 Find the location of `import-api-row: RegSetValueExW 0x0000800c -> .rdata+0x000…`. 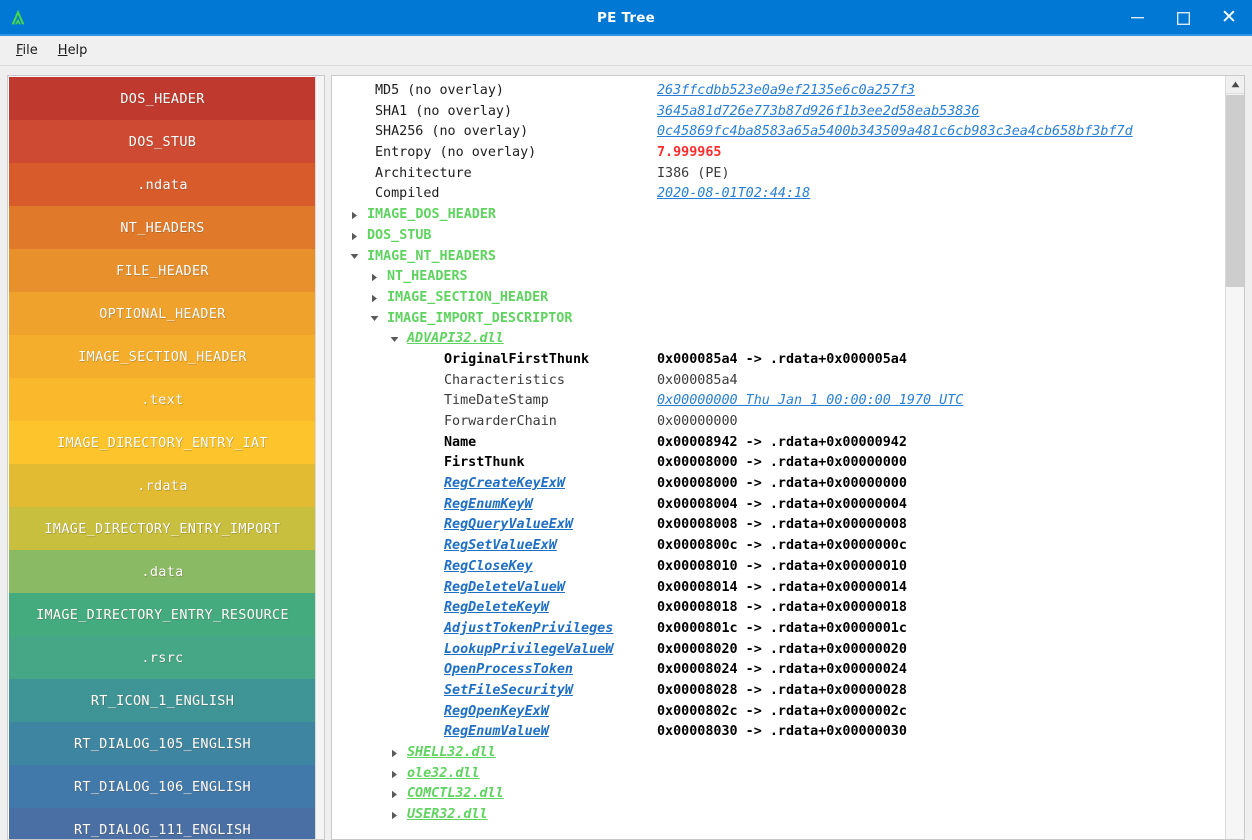

import-api-row: RegSetValueExW 0x0000800c -> .rdata+0x000… is located at coordinates (778, 546).